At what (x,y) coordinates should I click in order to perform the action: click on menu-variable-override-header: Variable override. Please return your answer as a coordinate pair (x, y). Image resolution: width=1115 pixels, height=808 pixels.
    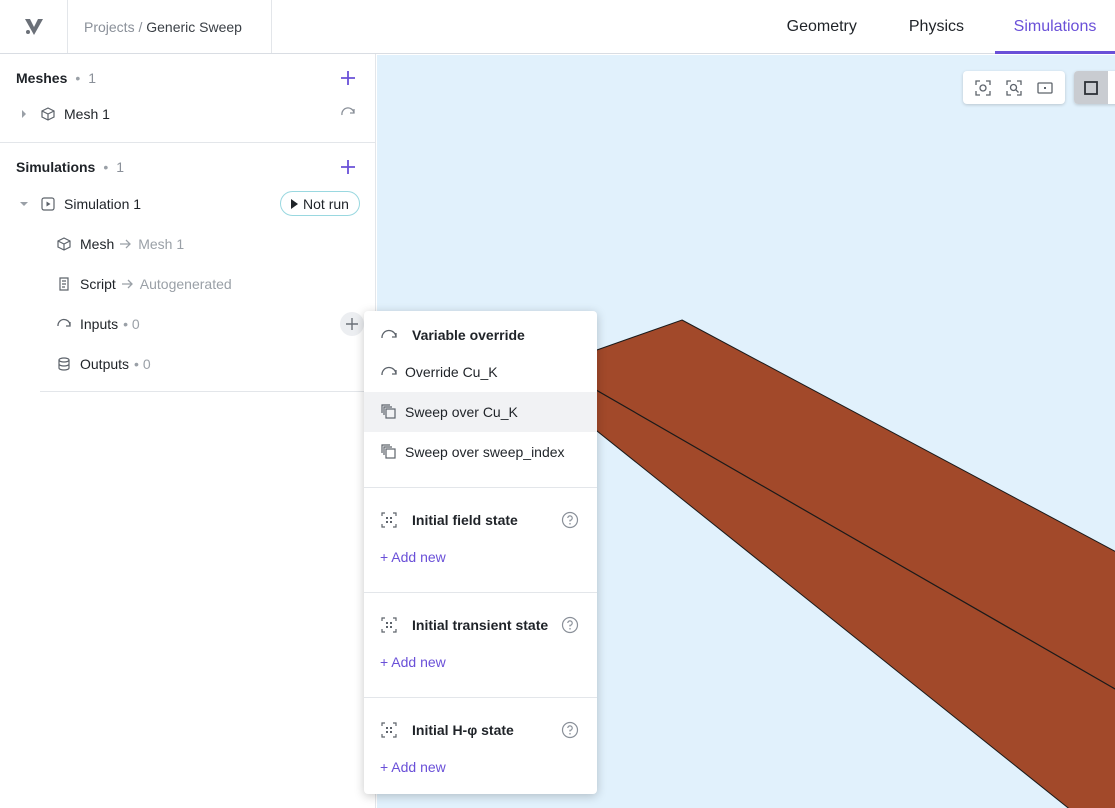
    Looking at the image, I should click on (480, 335).